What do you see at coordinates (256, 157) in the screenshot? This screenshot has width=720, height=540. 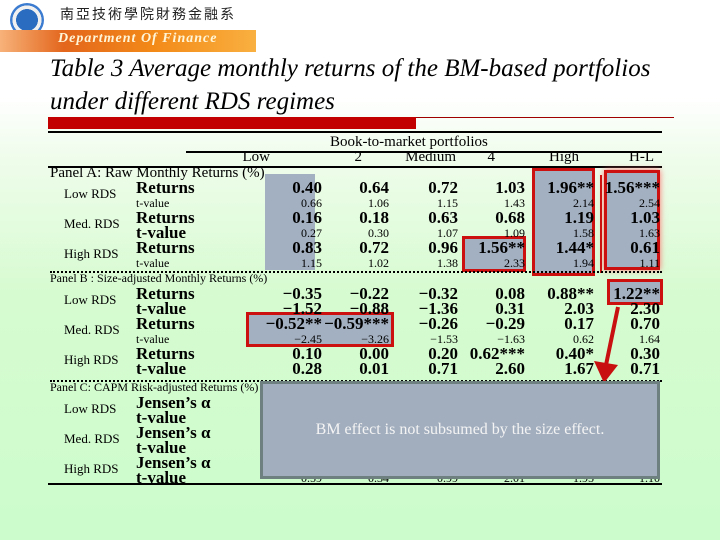 I see `column-header: Low` at bounding box center [256, 157].